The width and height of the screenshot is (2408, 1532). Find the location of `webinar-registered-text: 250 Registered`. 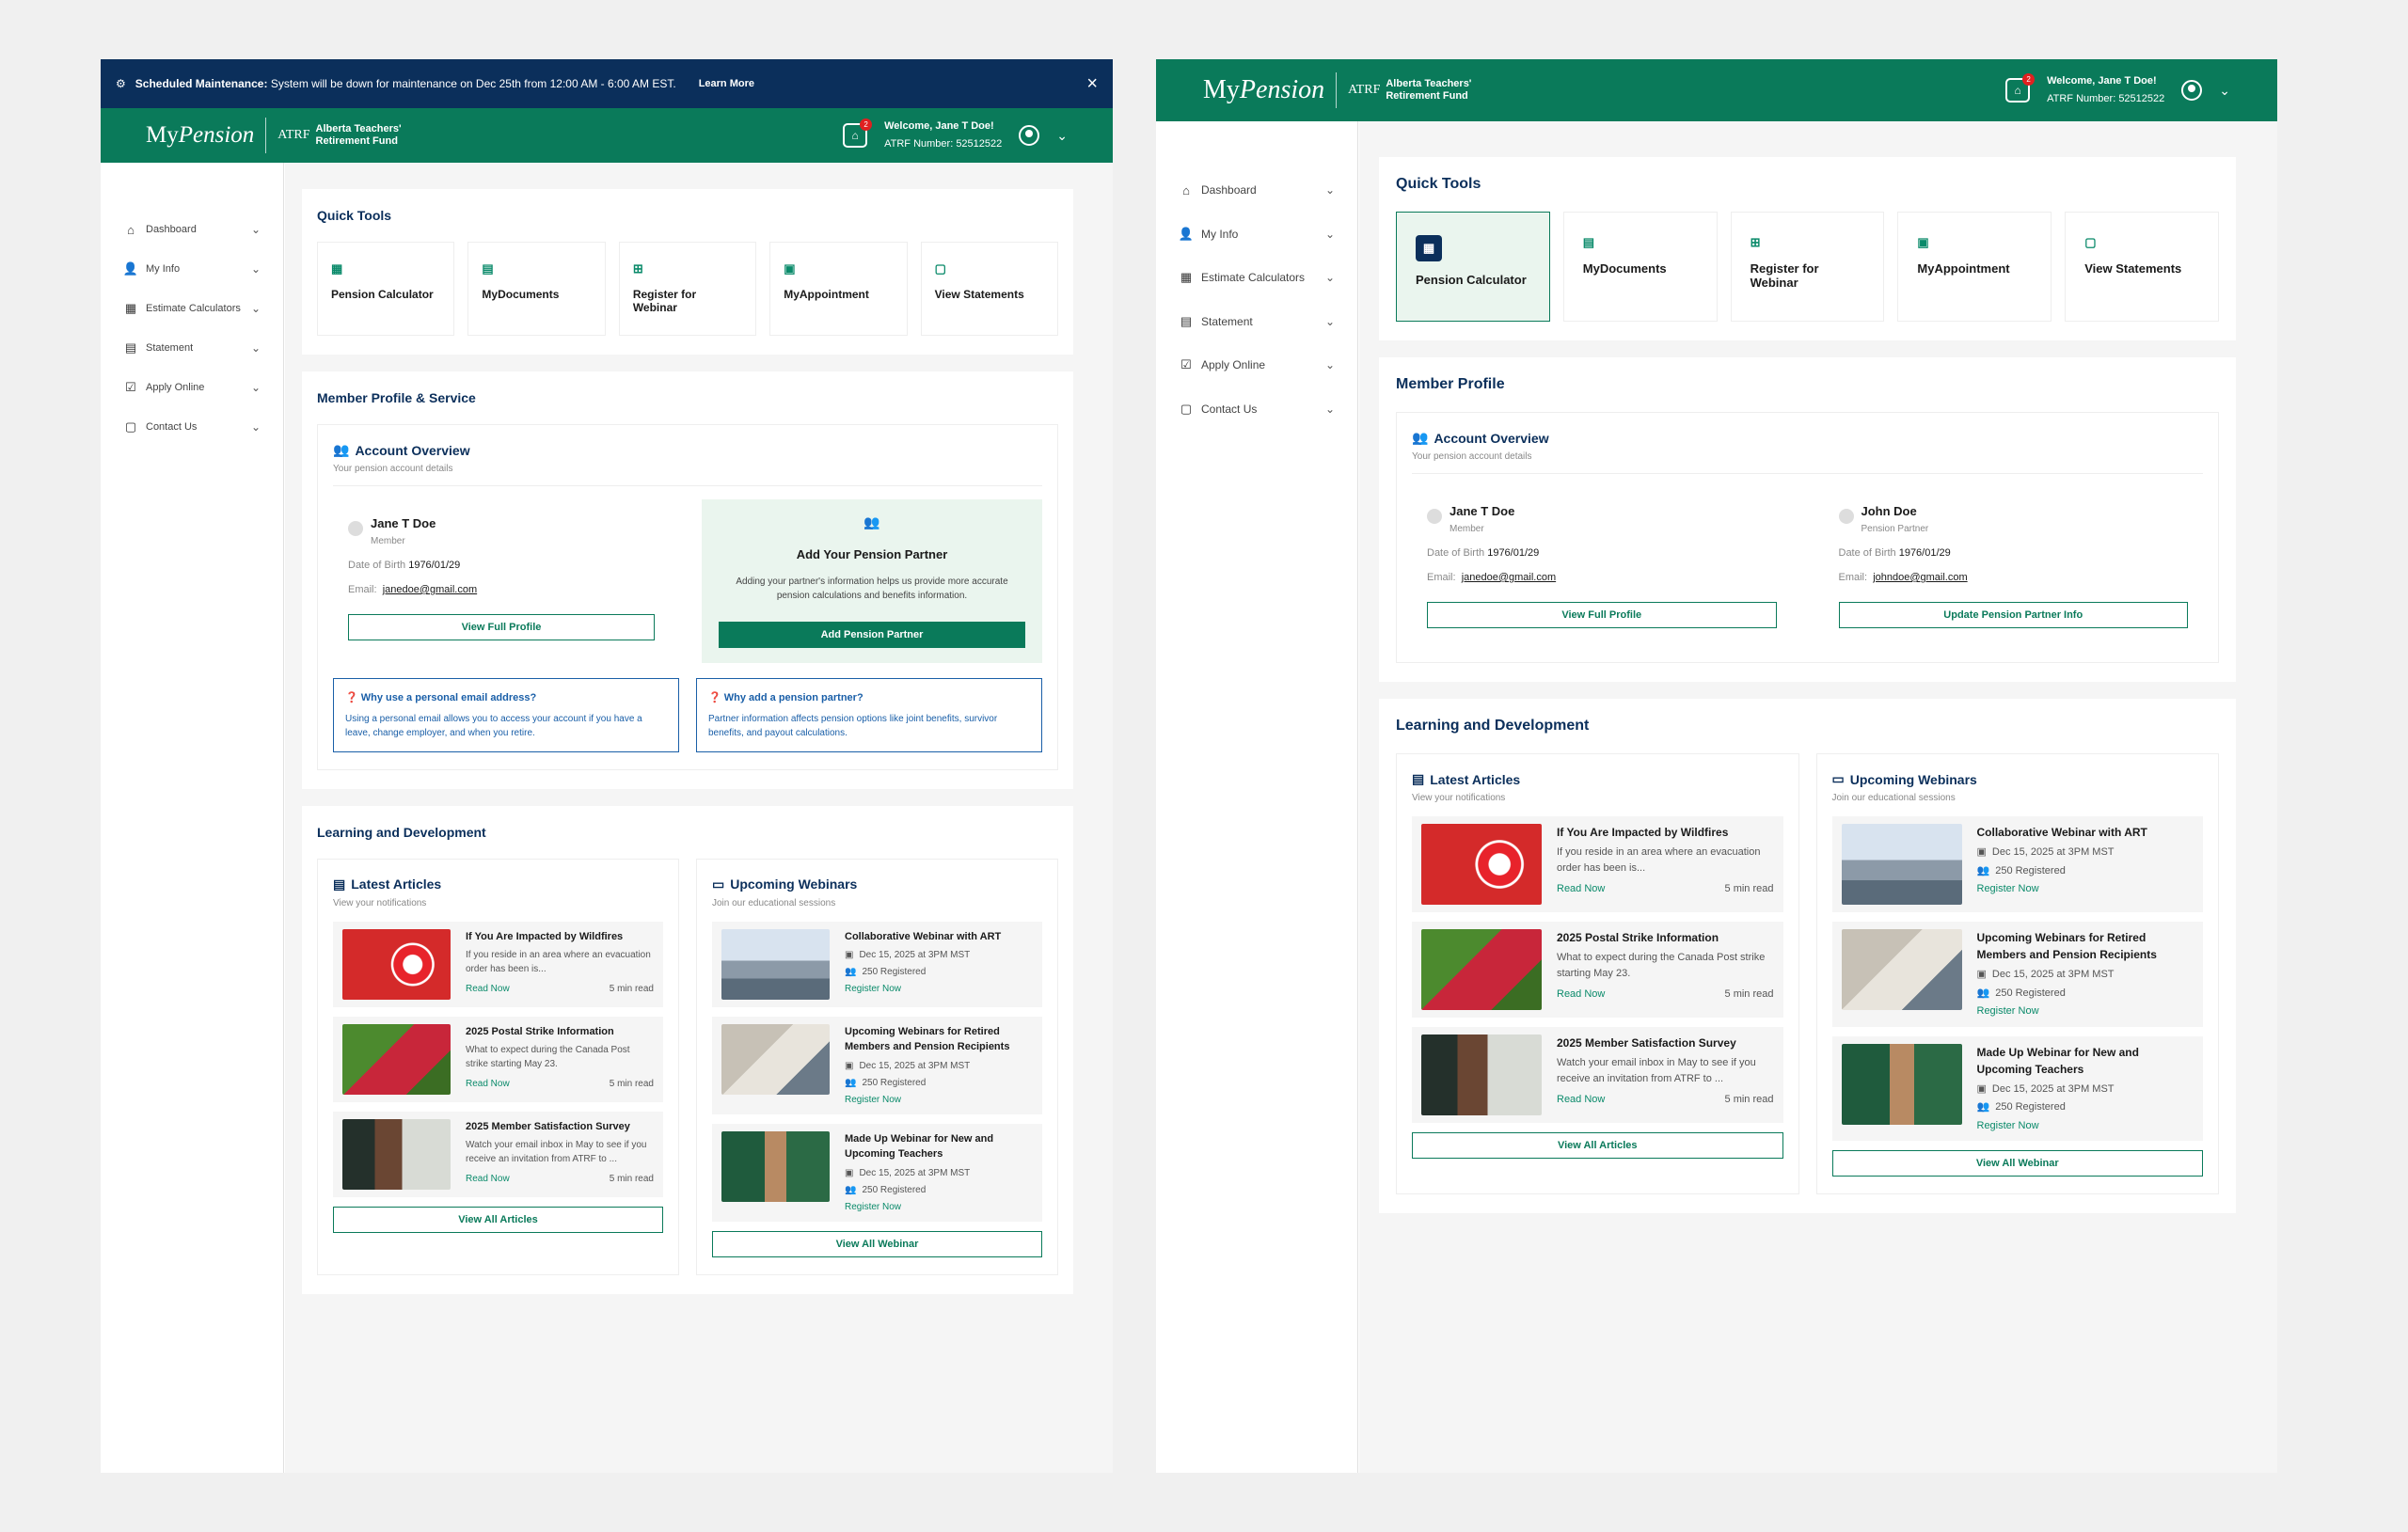

webinar-registered-text: 250 Registered is located at coordinates (895, 972).